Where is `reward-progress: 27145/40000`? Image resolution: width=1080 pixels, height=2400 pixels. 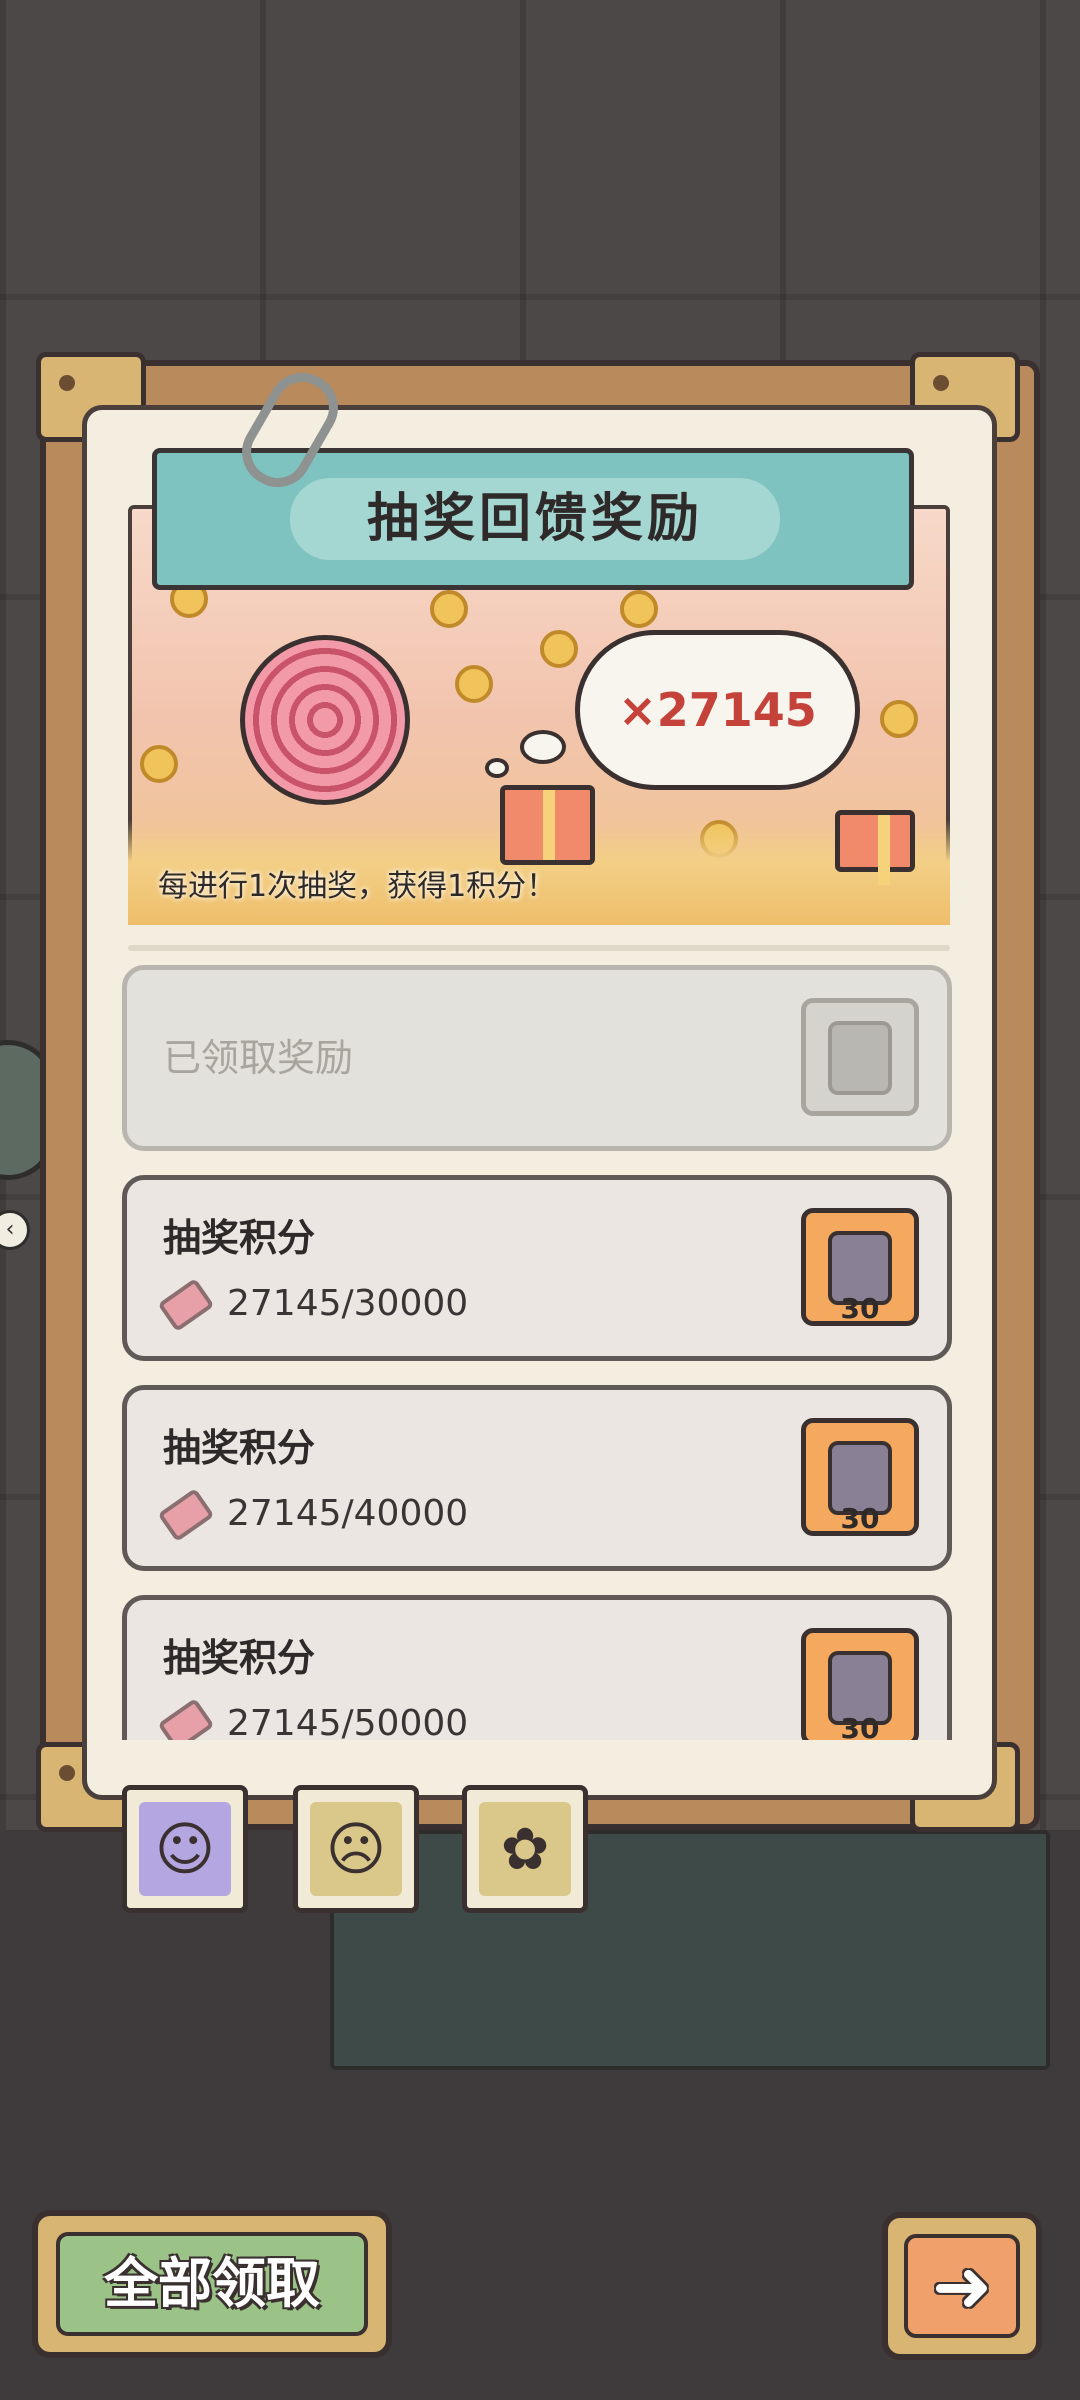
reward-progress: 27145/40000 is located at coordinates (348, 1513).